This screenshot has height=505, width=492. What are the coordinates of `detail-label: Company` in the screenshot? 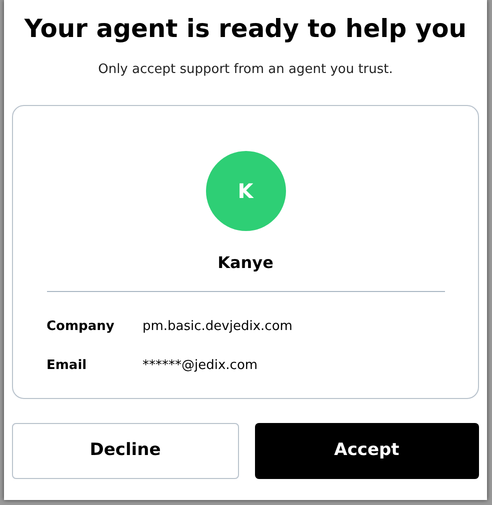 It's located at (81, 327).